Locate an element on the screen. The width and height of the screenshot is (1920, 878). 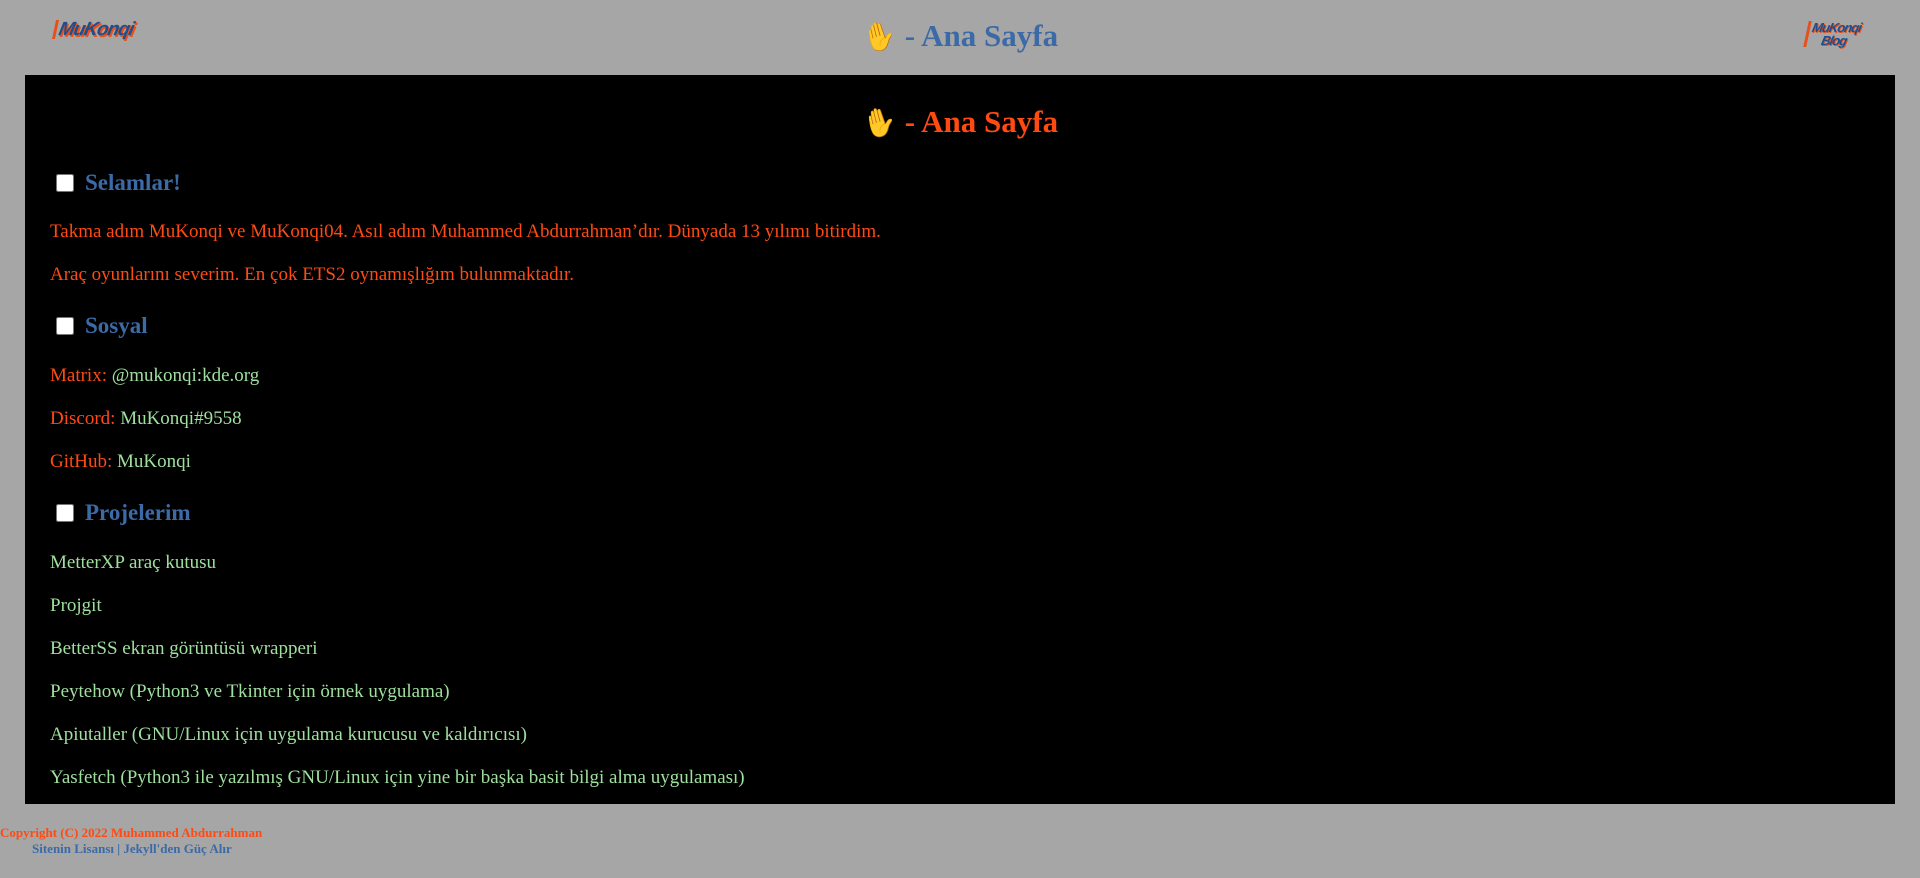
page-title-text: - Ana Sayfa is located at coordinates (981, 35).